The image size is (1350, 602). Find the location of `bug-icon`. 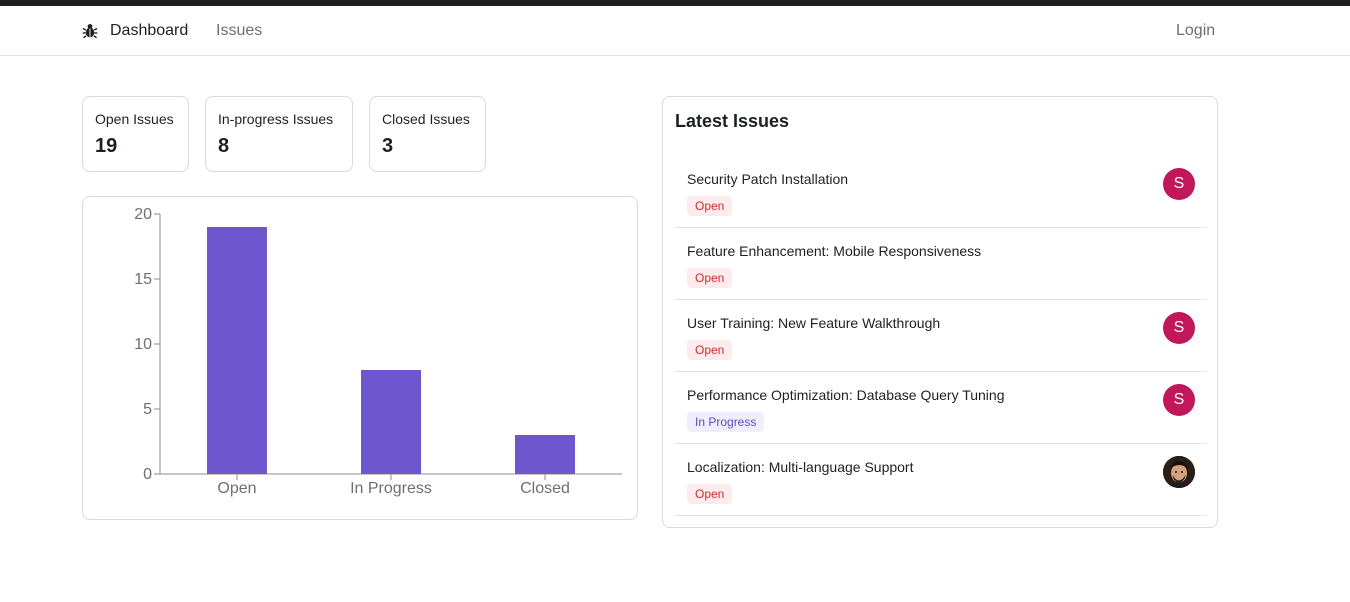

bug-icon is located at coordinates (90, 31).